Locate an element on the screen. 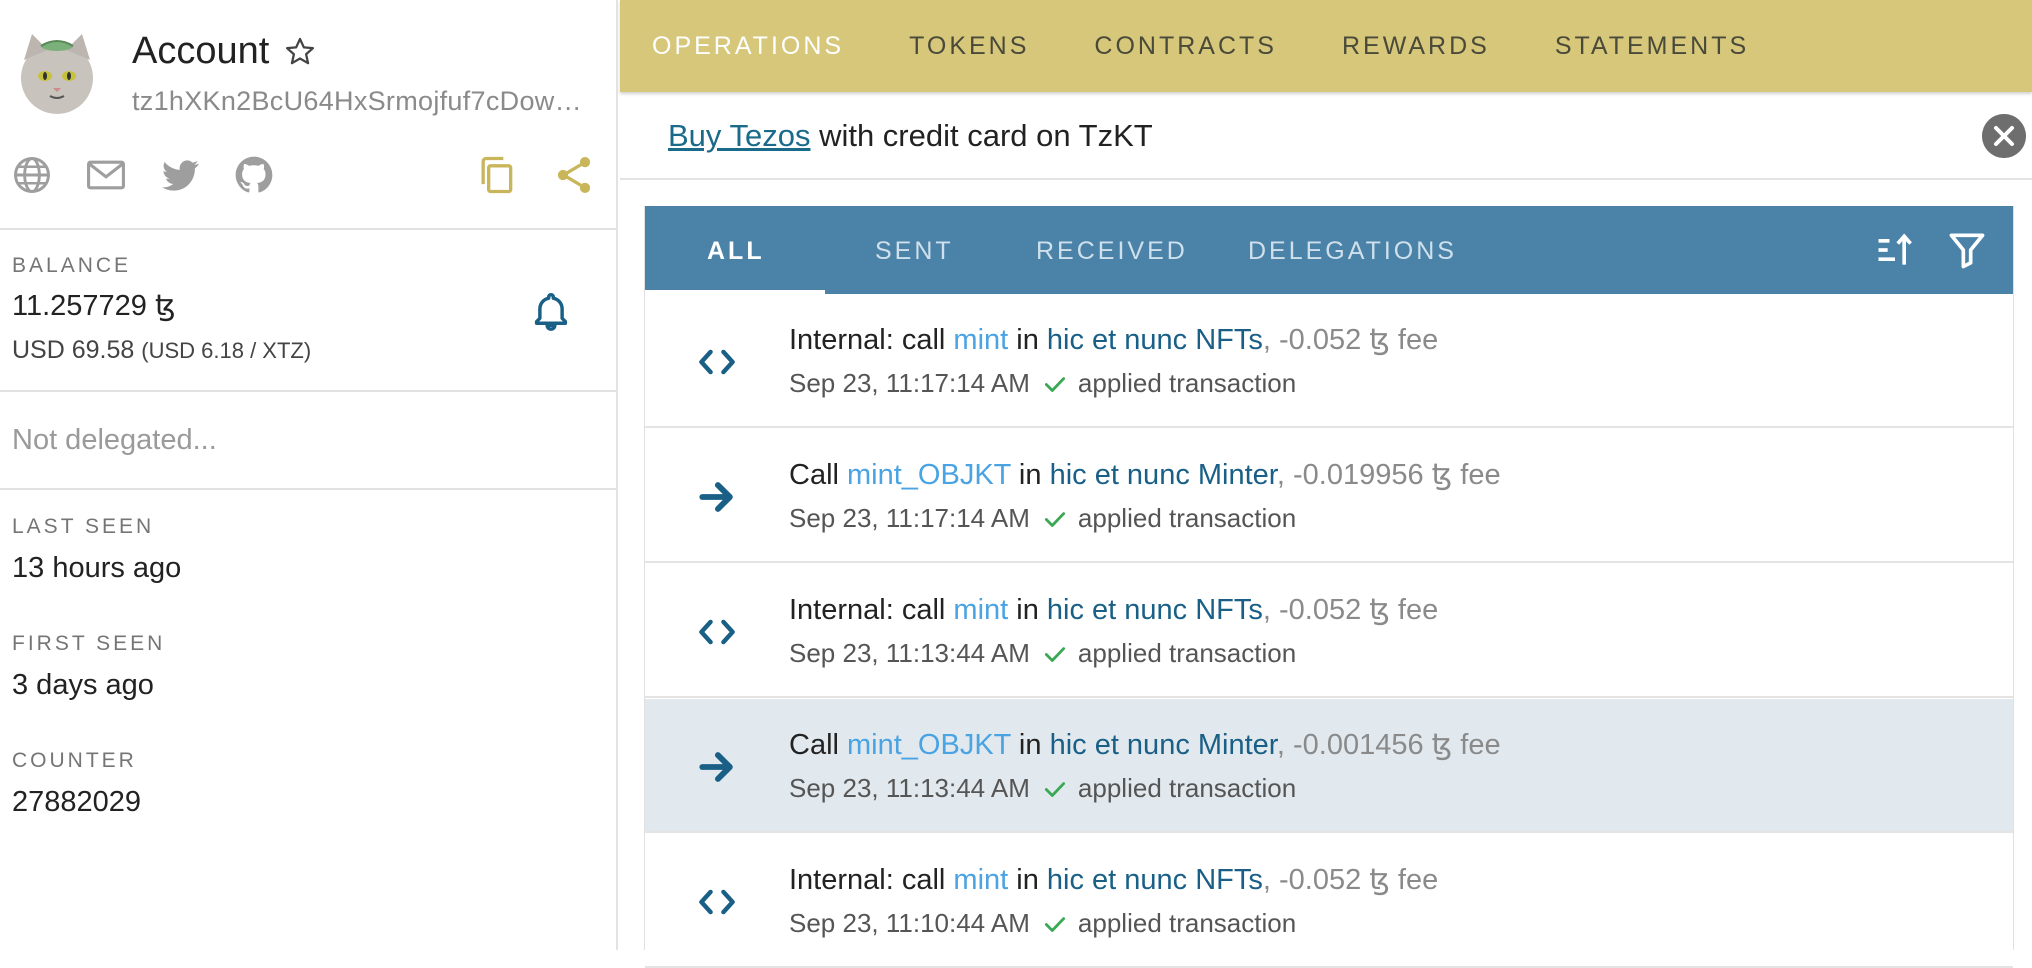 The image size is (2032, 968). copy-icon is located at coordinates (496, 175).